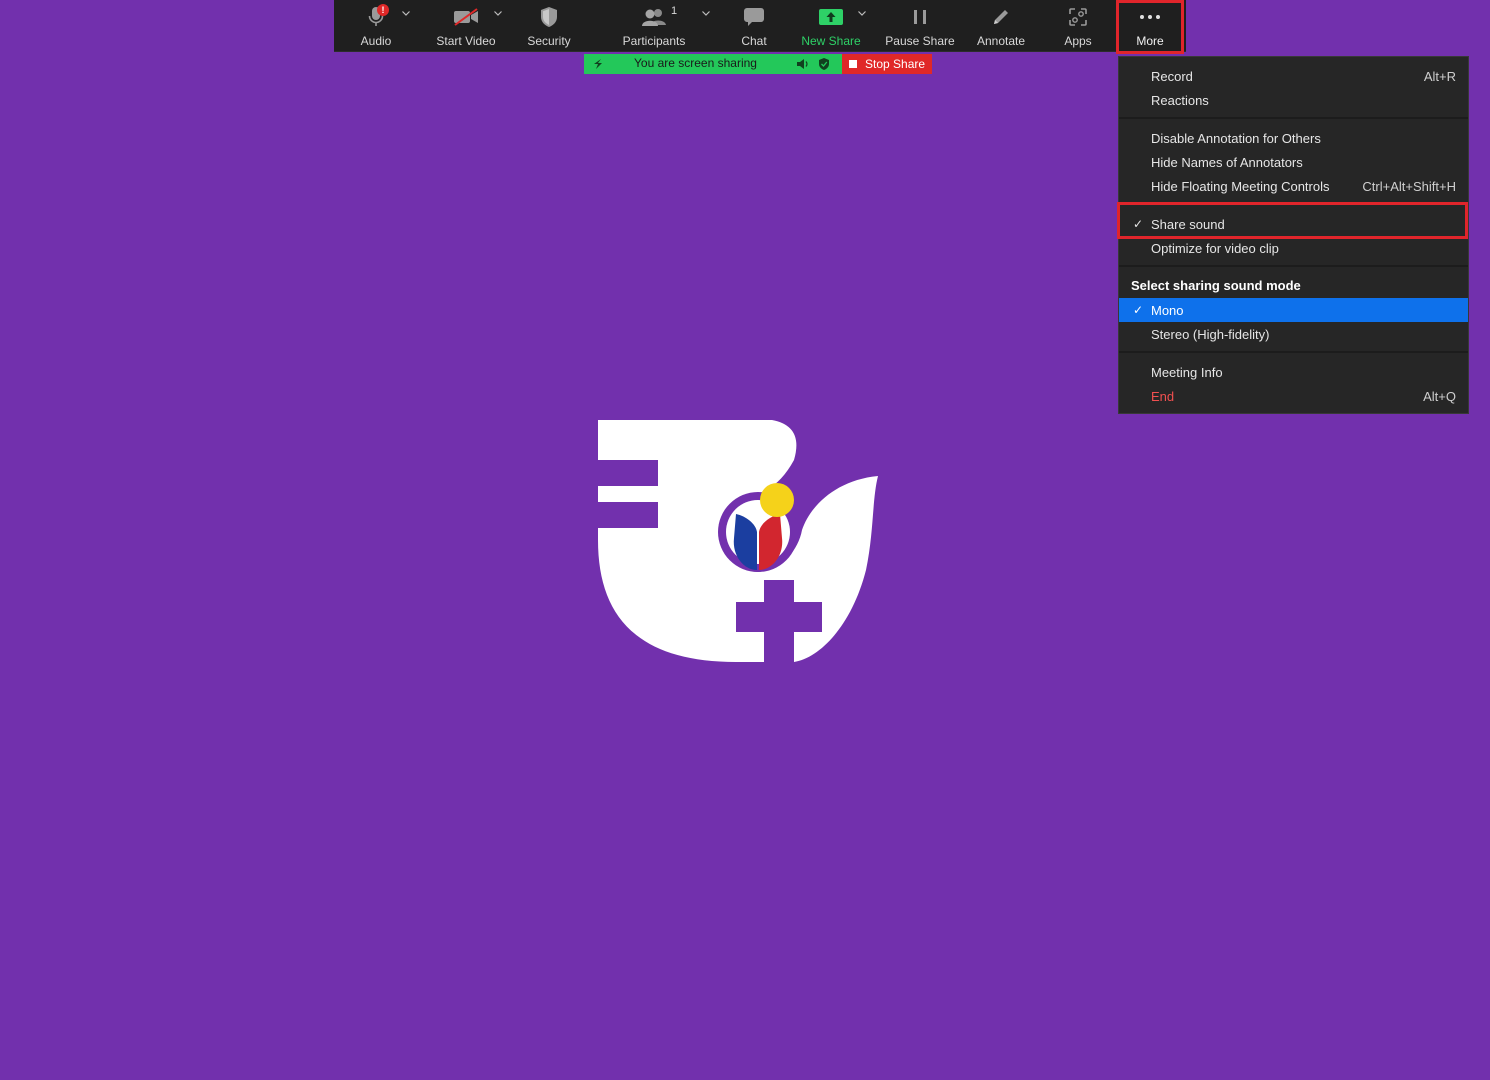 This screenshot has height=1080, width=1490. What do you see at coordinates (383, 10) in the screenshot?
I see `audio-warning-badge: !` at bounding box center [383, 10].